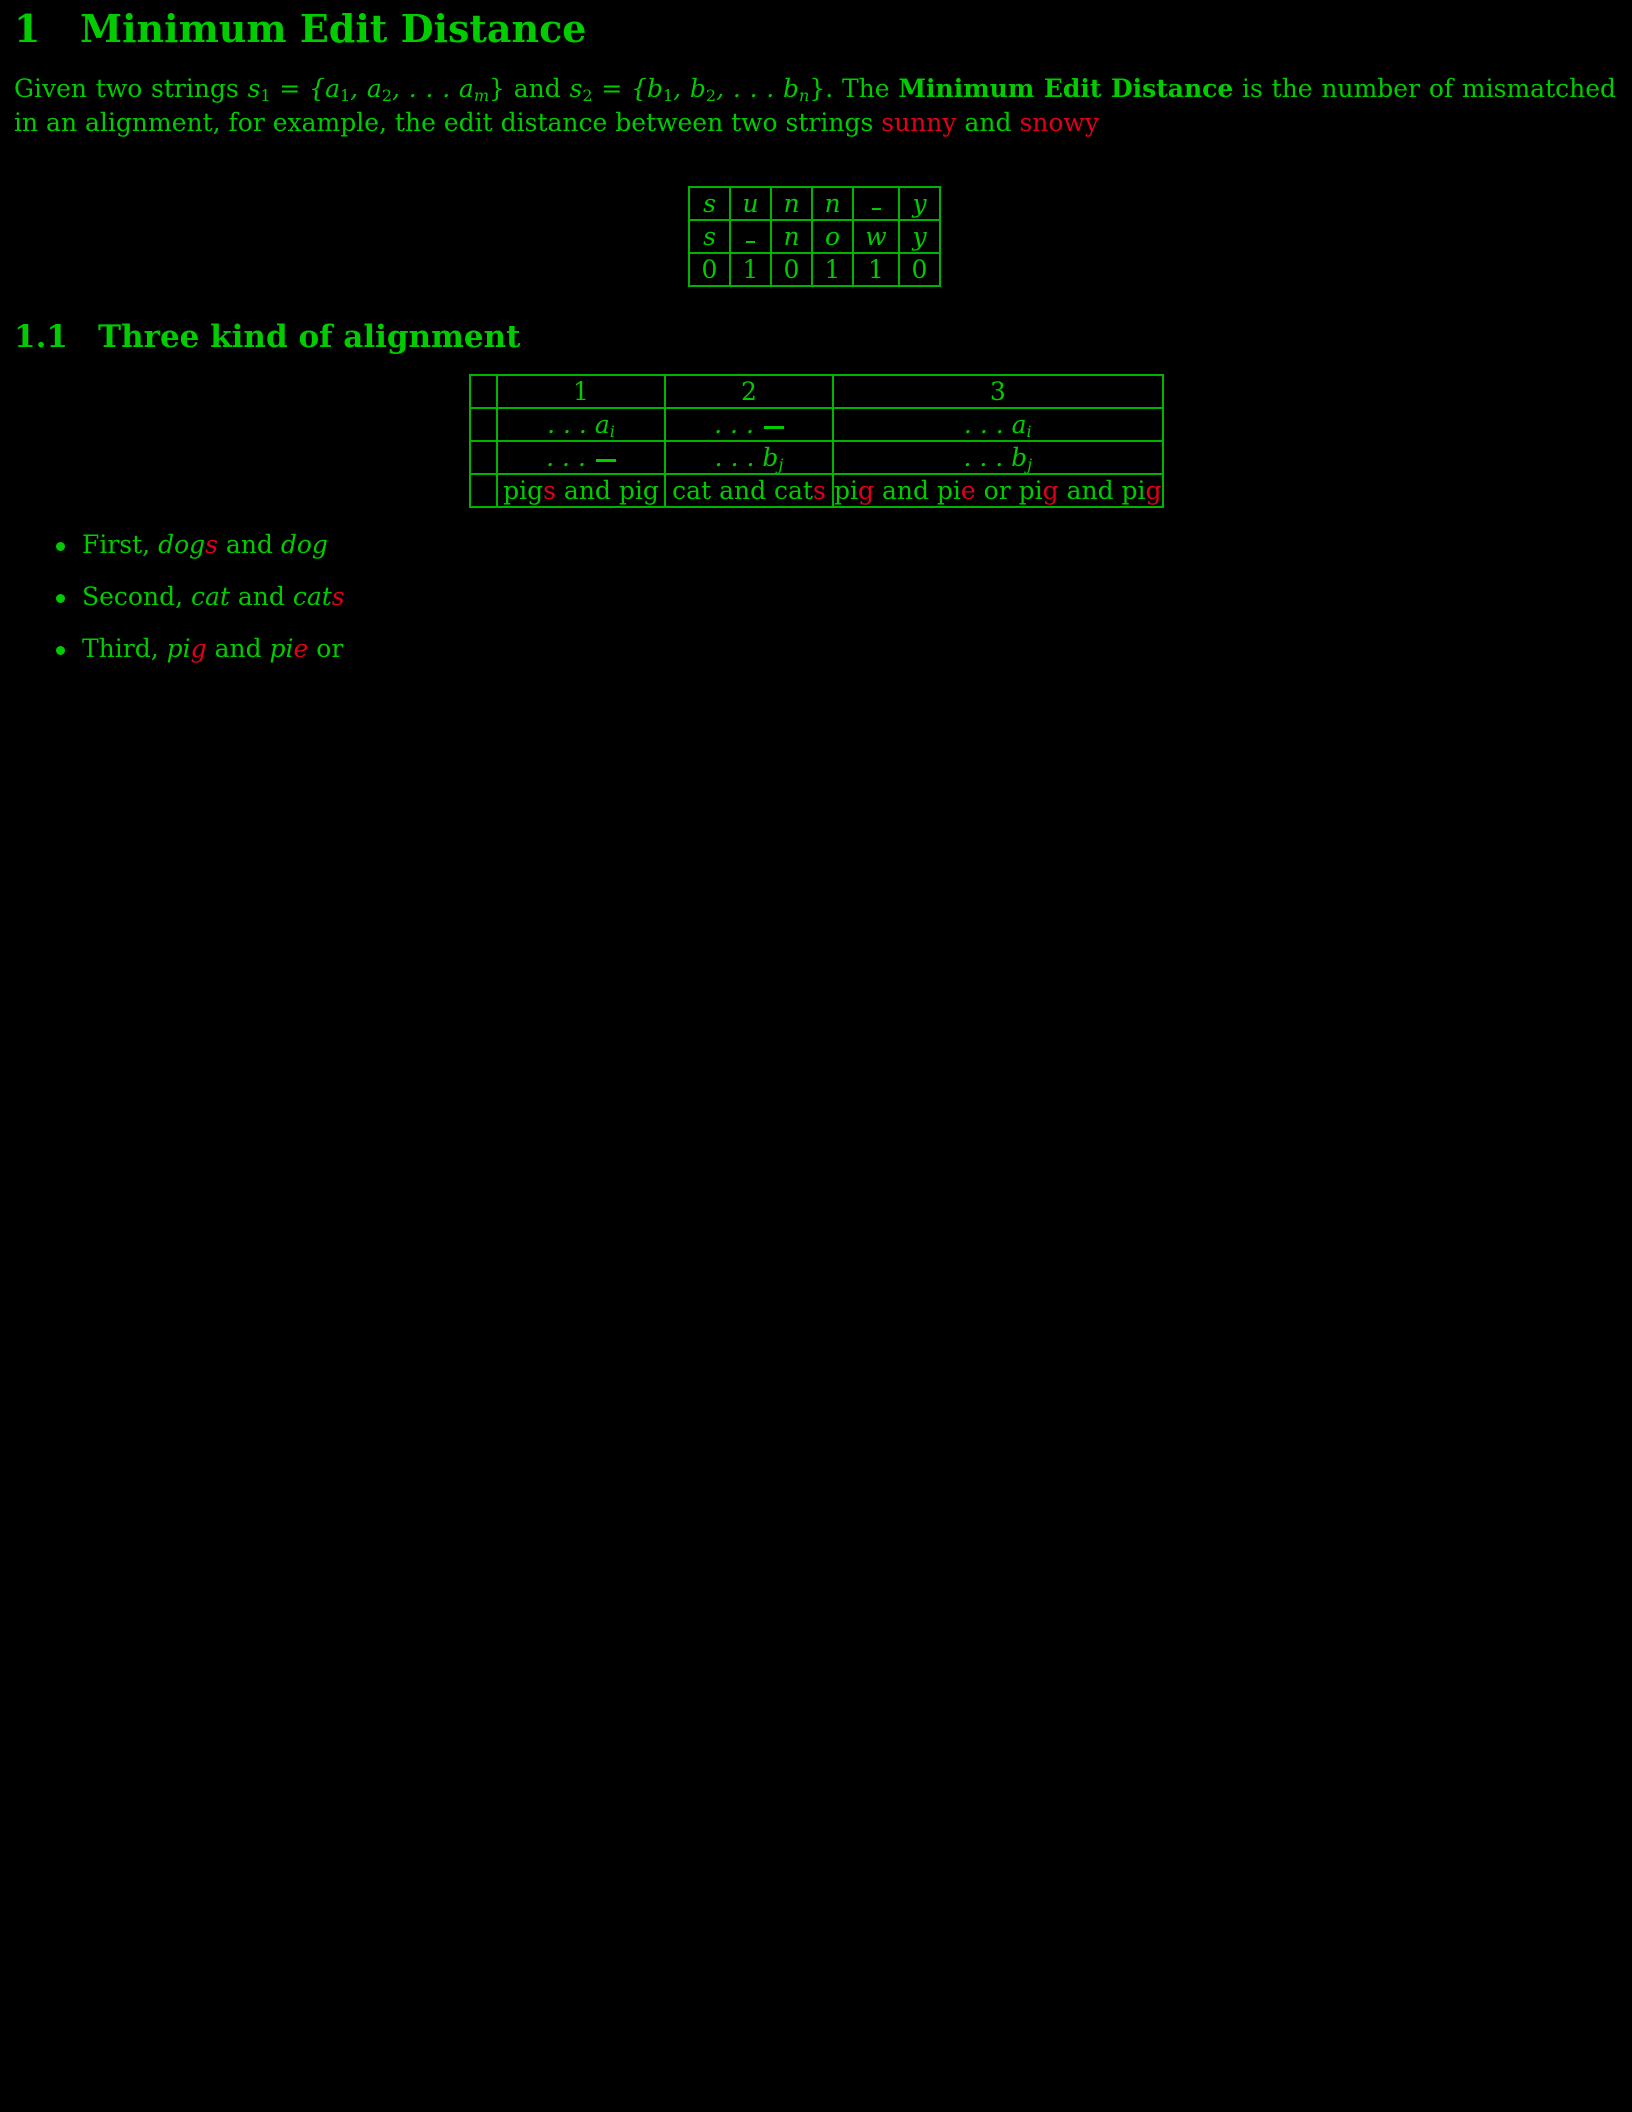 This screenshot has width=1632, height=2112. I want to click on cost-cell: 0, so click(791, 269).